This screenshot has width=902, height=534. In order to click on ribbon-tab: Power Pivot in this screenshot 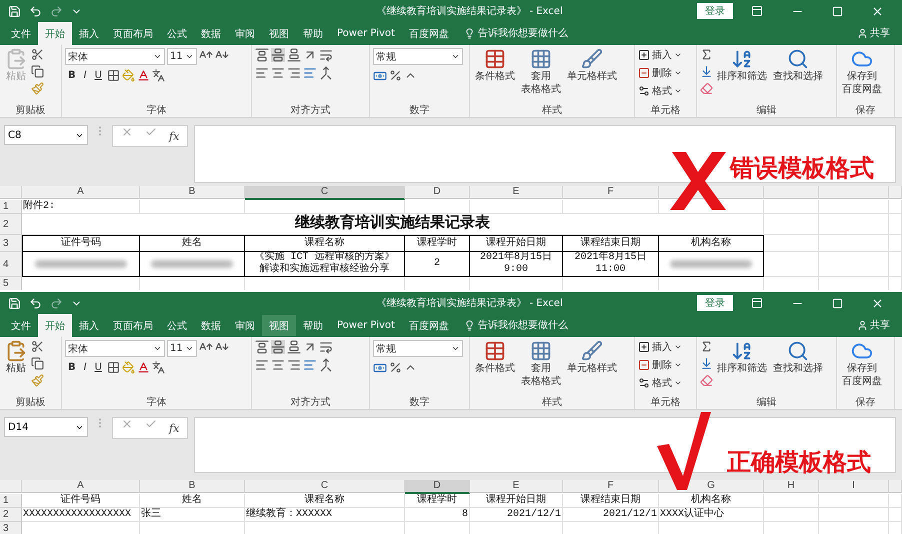, I will do `click(366, 325)`.